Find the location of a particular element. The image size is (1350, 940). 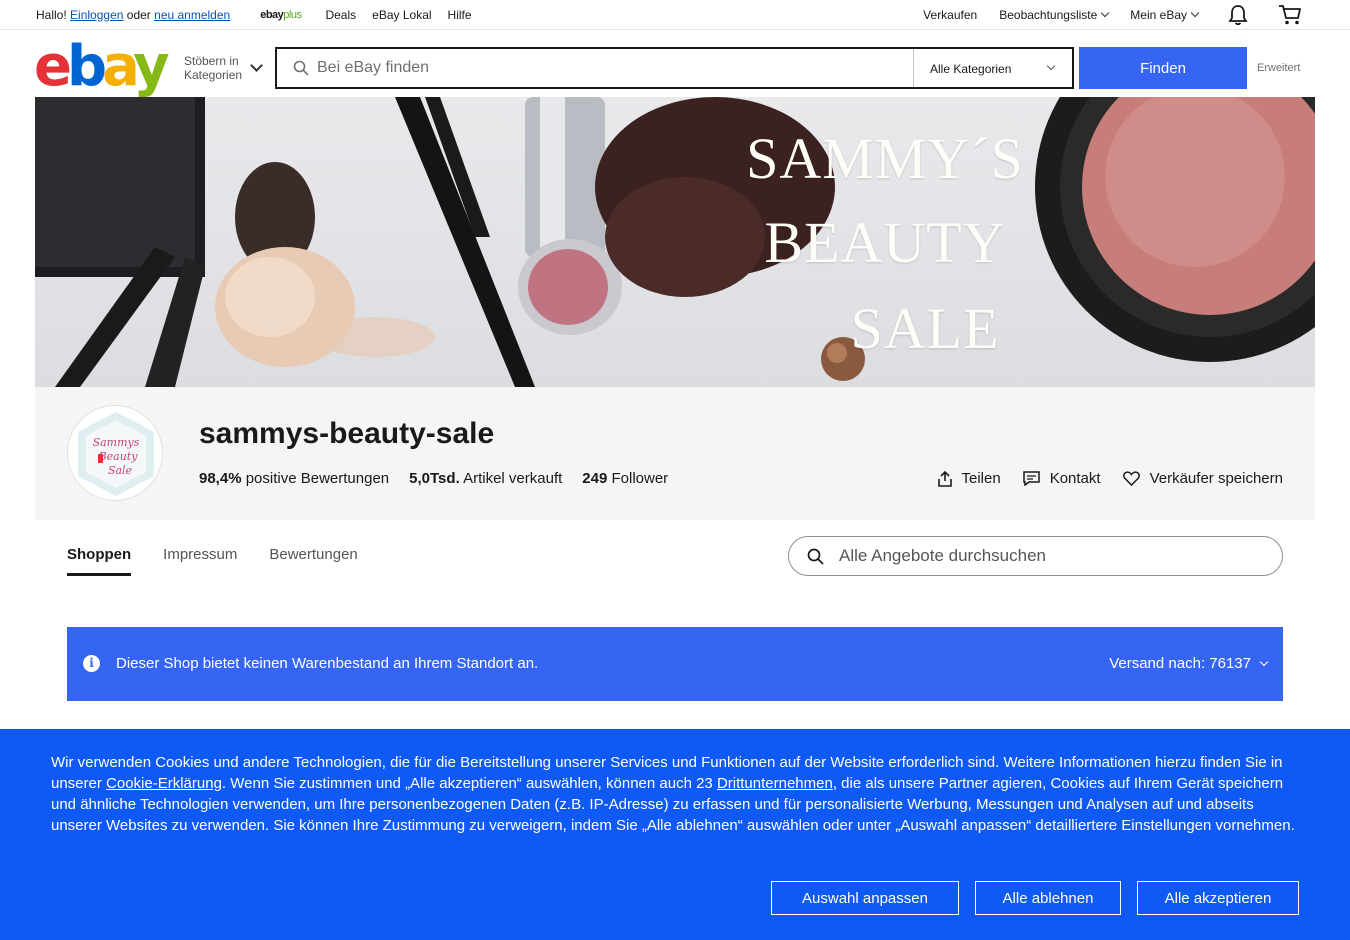

ebayplus-suffix: plus is located at coordinates (292, 15).